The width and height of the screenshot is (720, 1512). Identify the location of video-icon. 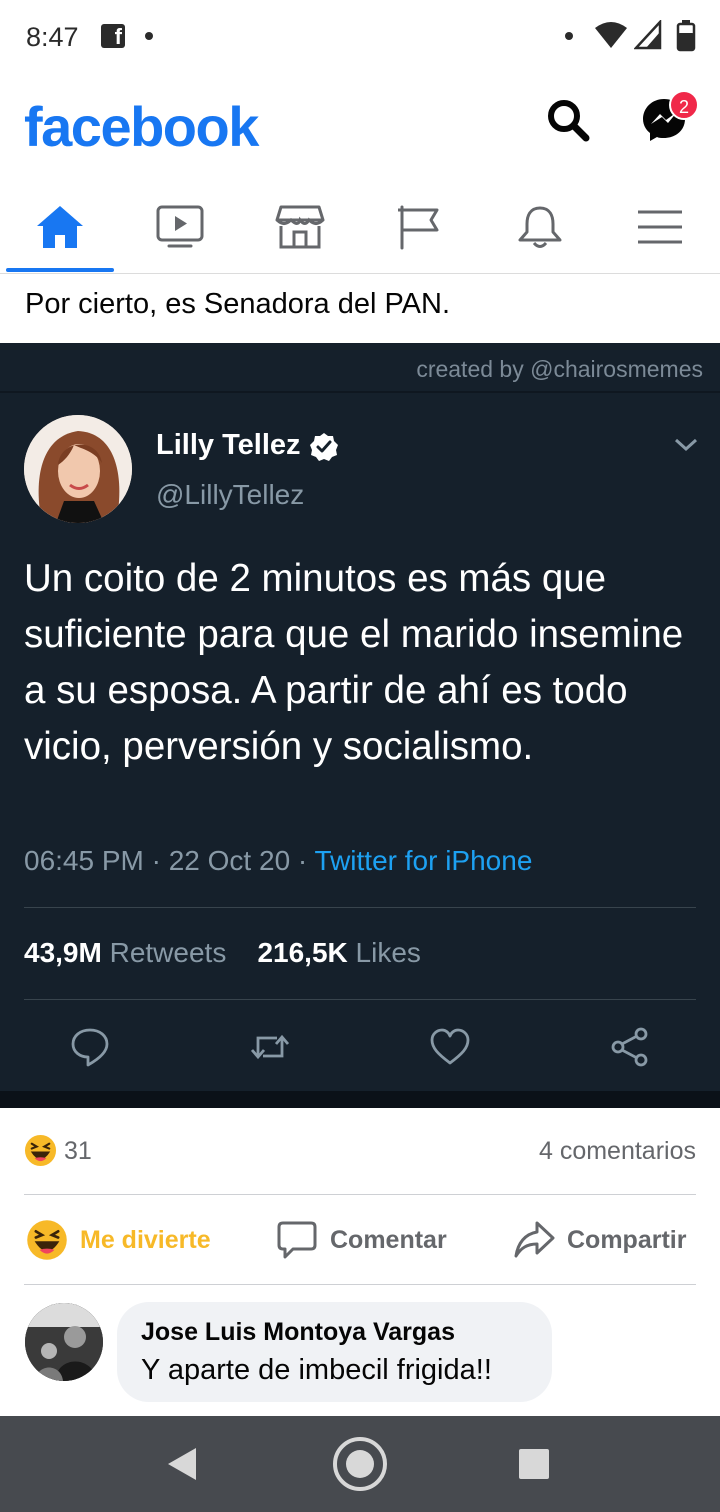
(180, 226).